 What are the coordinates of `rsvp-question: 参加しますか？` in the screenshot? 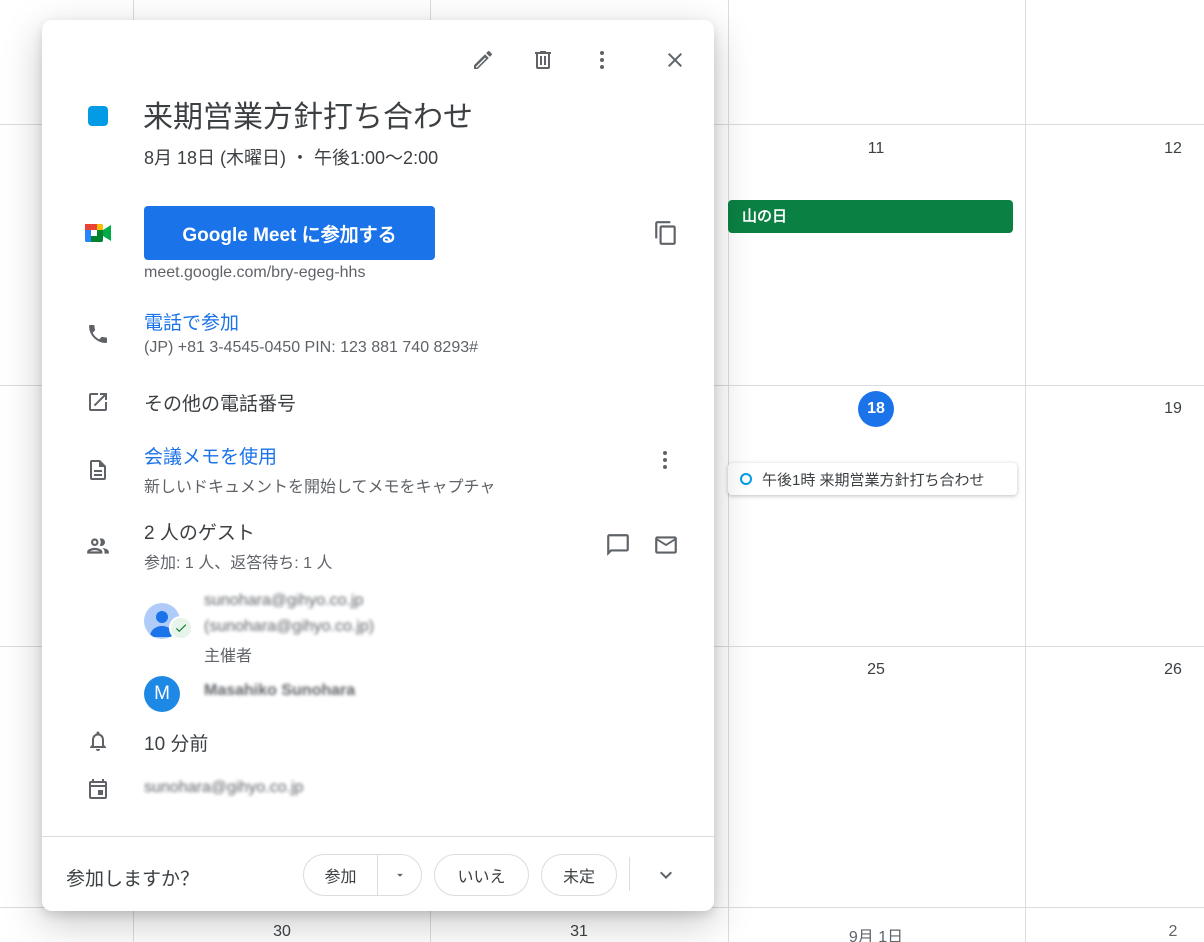 It's located at (133, 879).